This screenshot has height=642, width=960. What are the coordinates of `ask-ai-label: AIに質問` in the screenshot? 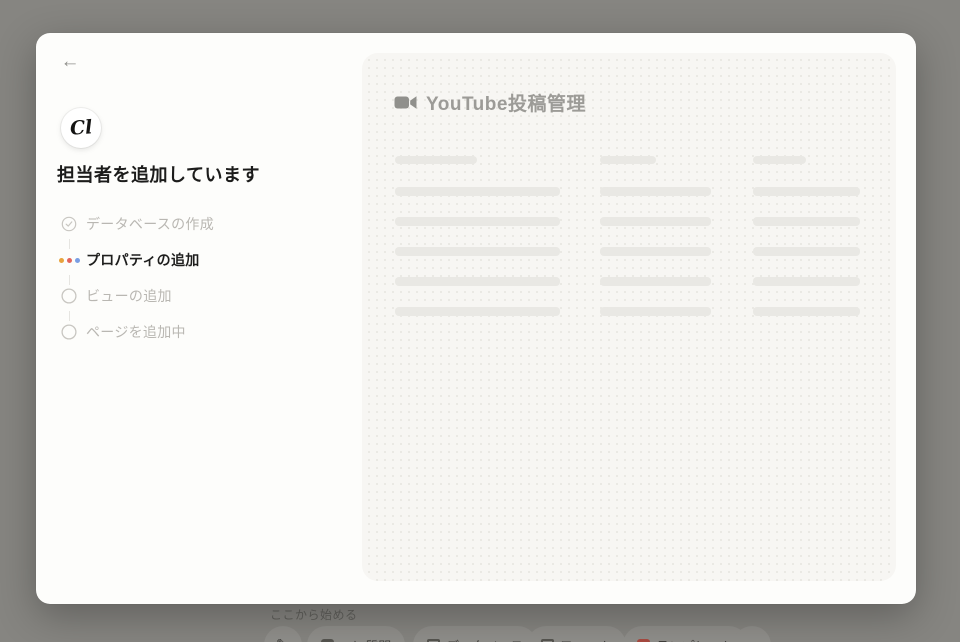 It's located at (365, 639).